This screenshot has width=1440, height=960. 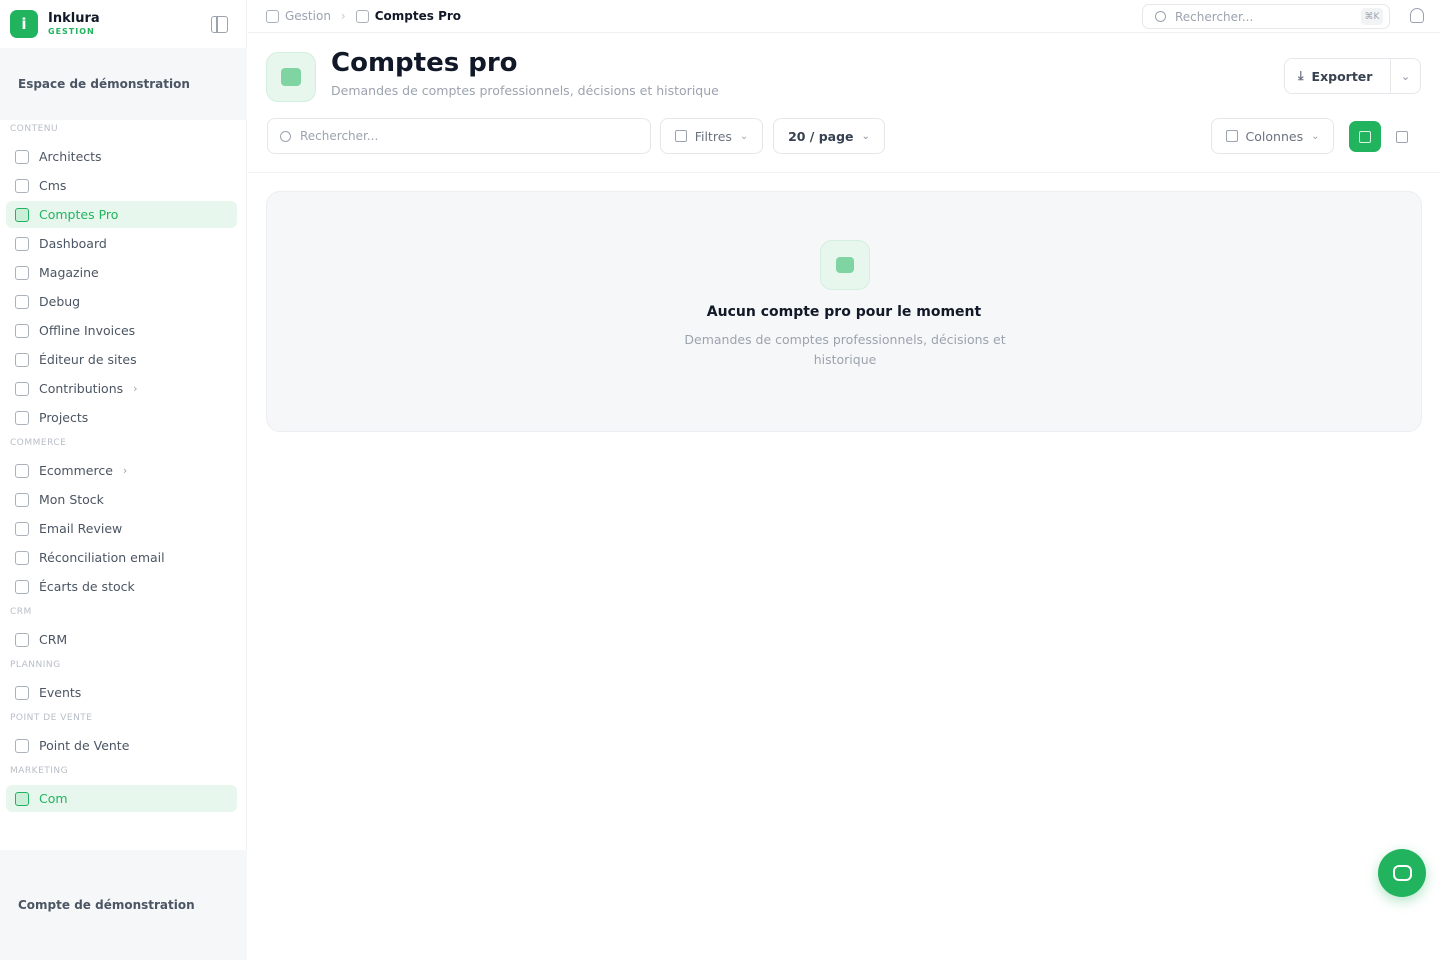 I want to click on brand-subtitle: GESTION, so click(x=71, y=31).